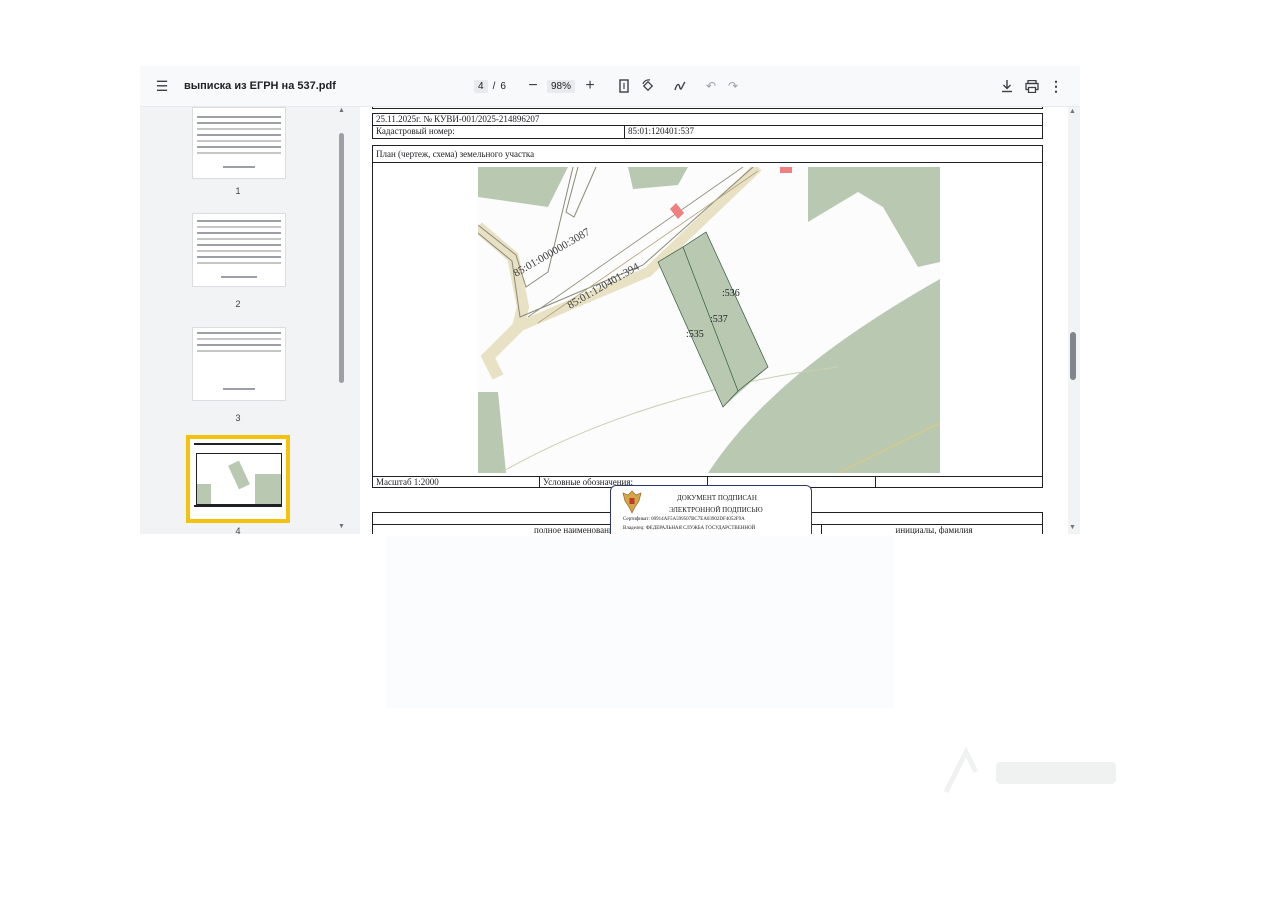 The height and width of the screenshot is (905, 1280). Describe the element at coordinates (1032, 86) in the screenshot. I see `print-icon` at that location.